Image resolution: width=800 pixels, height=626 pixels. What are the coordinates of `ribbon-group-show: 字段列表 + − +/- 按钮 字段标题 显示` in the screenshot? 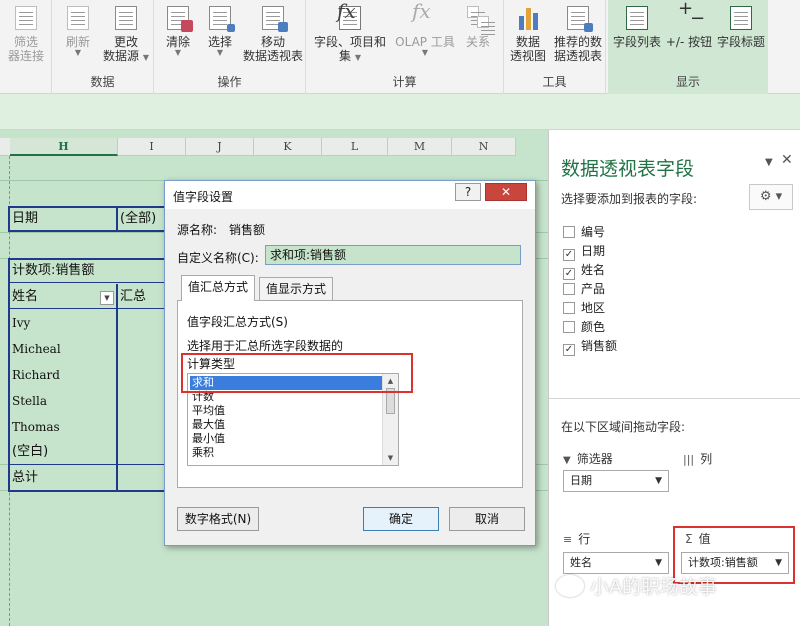 It's located at (688, 47).